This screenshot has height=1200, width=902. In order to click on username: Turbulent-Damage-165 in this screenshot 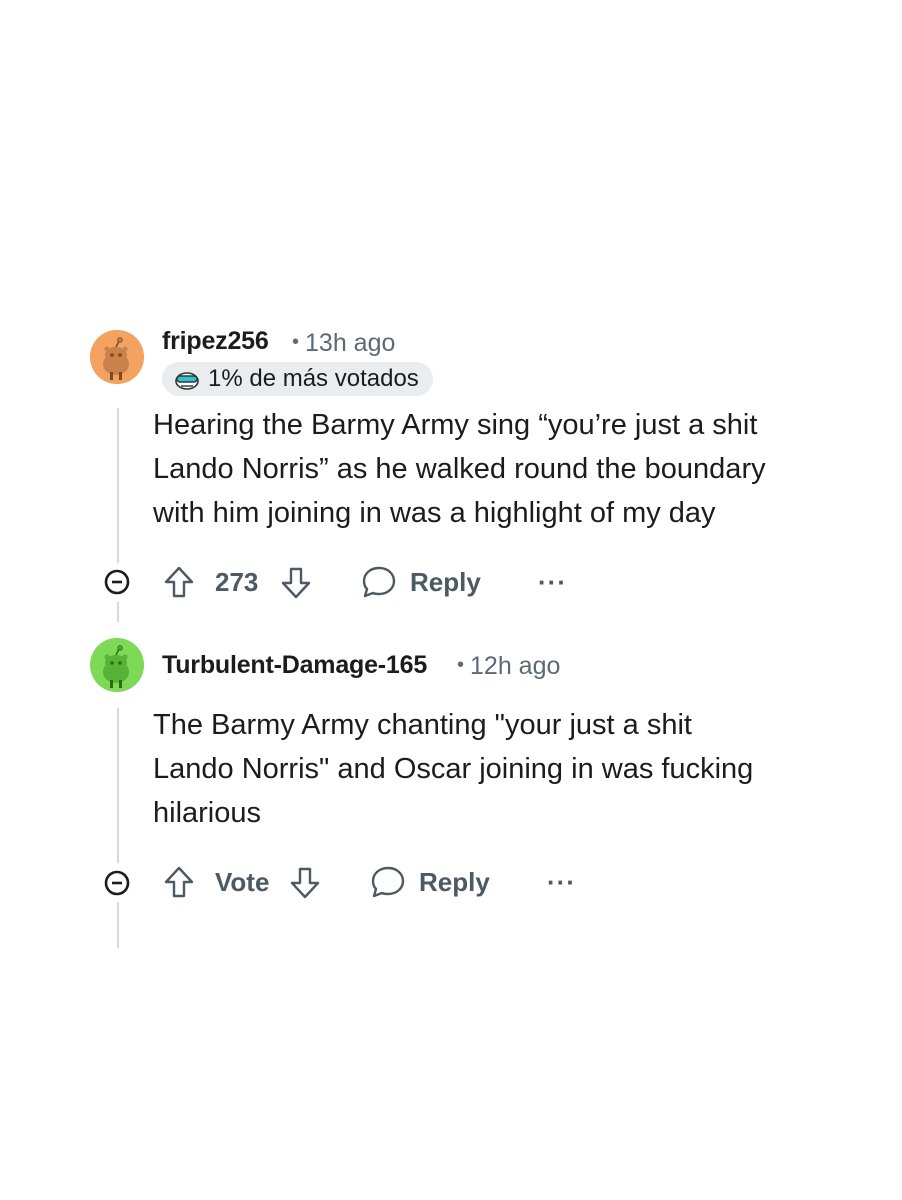, I will do `click(294, 665)`.